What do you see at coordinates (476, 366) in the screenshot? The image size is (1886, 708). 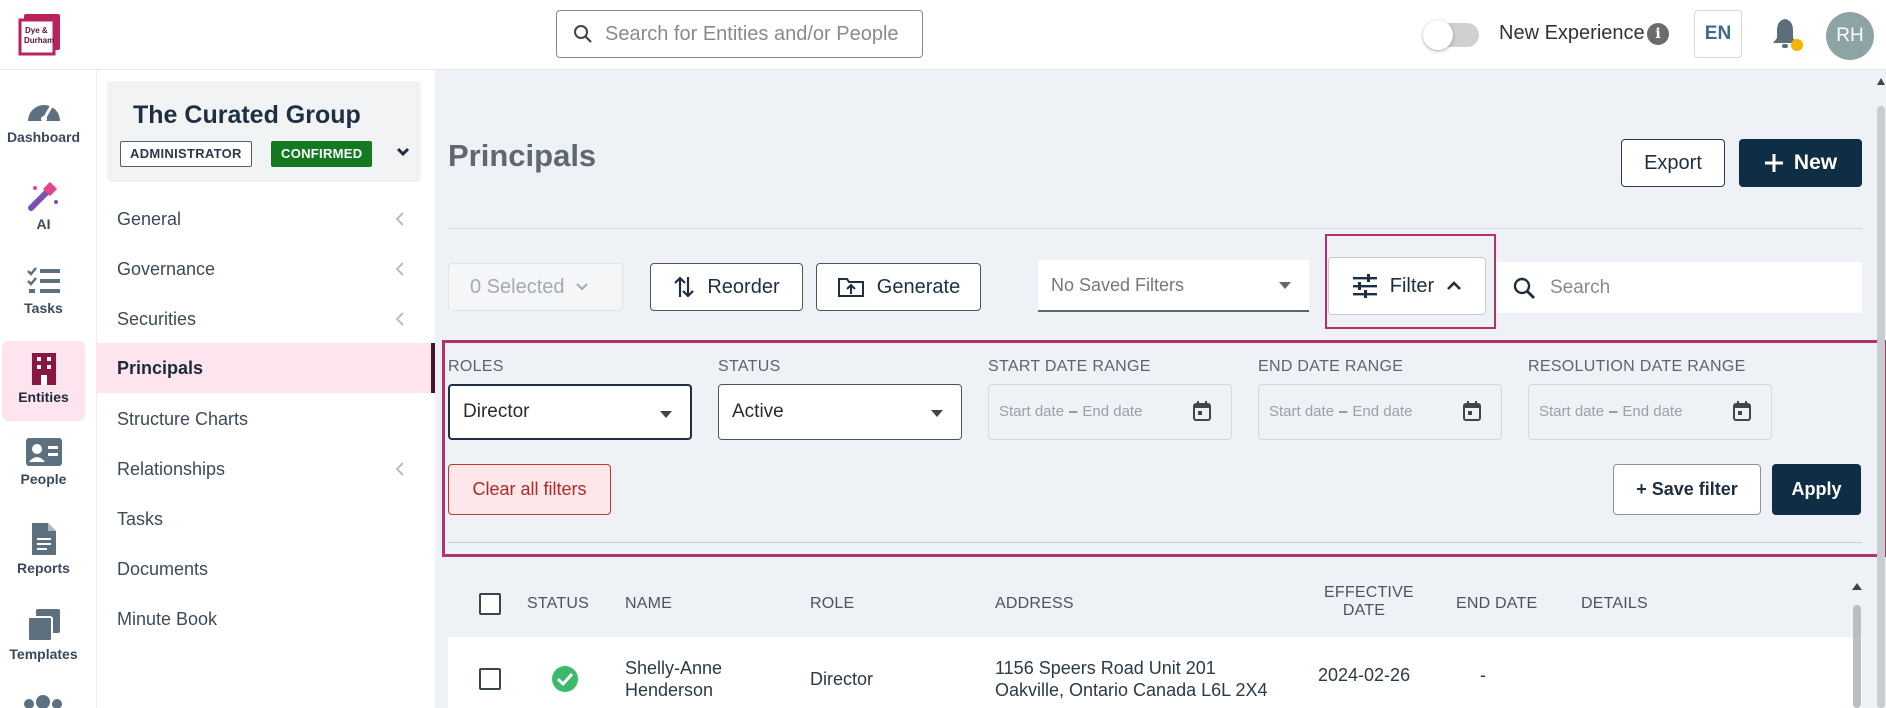 I see `roles-label: ROLES` at bounding box center [476, 366].